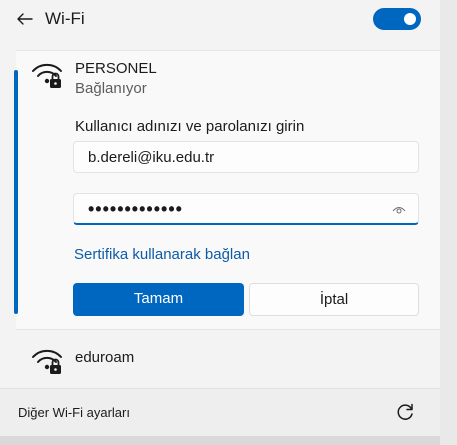  Describe the element at coordinates (246, 209) in the screenshot. I see `password-field: •••••••••••••` at that location.